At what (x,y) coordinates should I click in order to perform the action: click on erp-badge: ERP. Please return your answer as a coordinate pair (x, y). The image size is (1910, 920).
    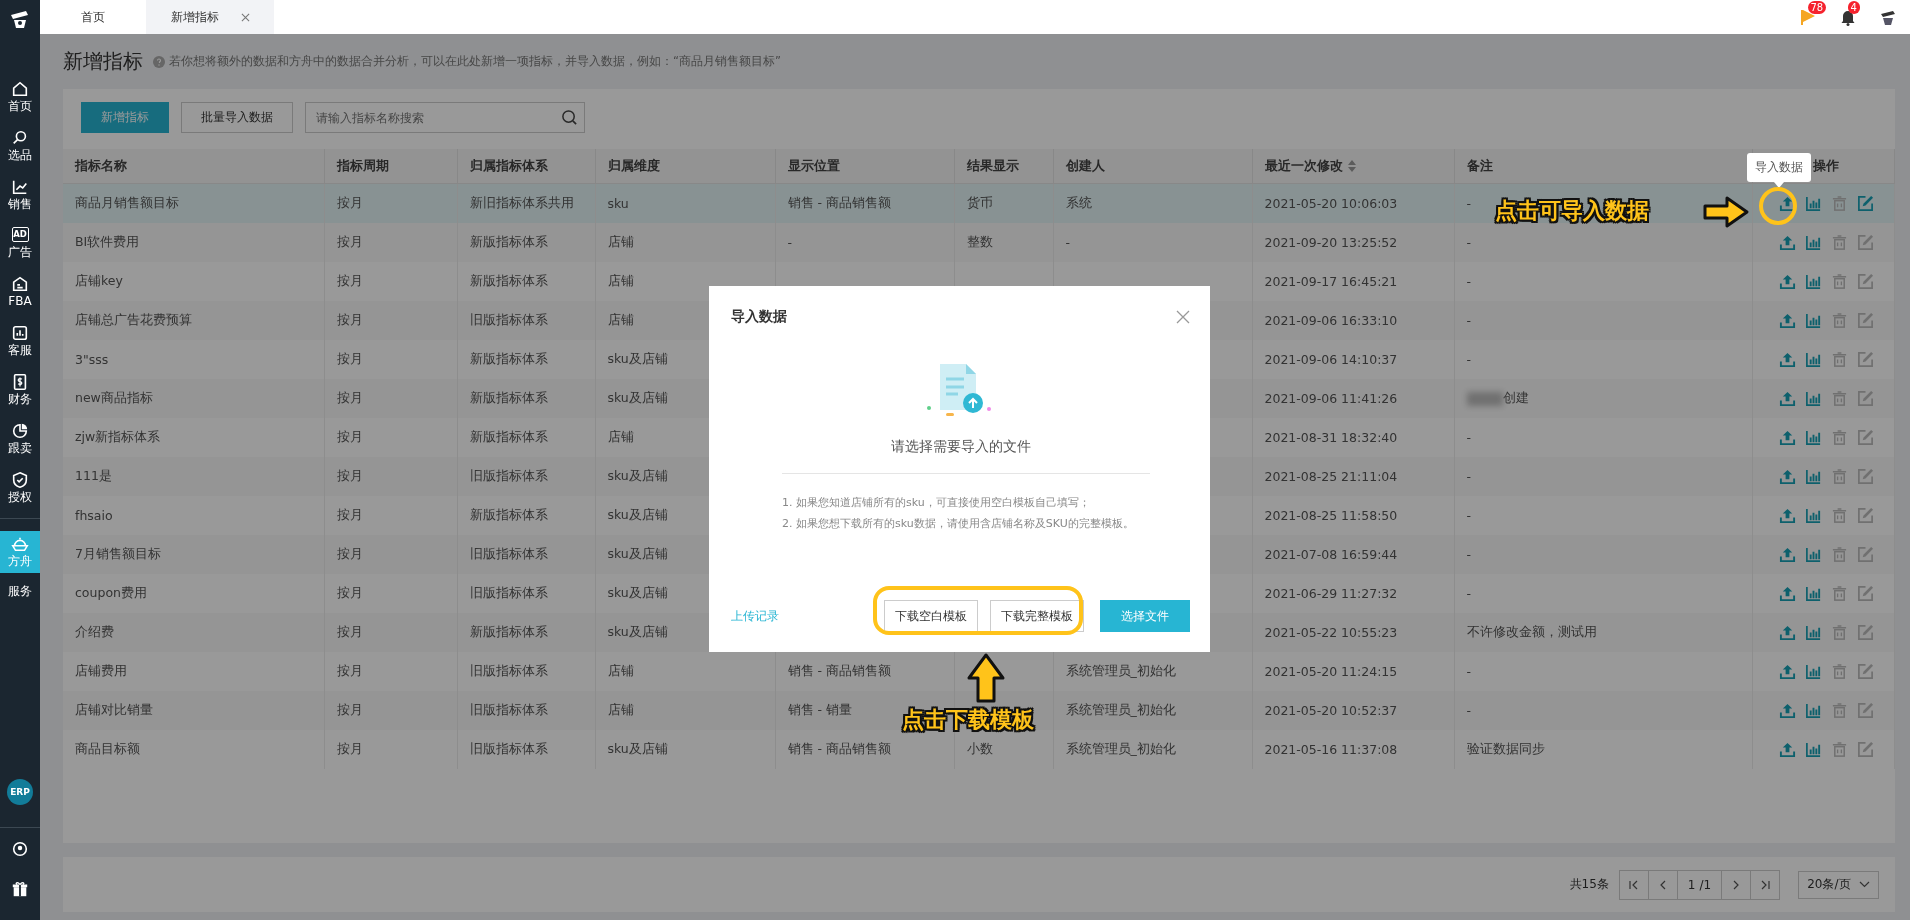
    Looking at the image, I should click on (20, 792).